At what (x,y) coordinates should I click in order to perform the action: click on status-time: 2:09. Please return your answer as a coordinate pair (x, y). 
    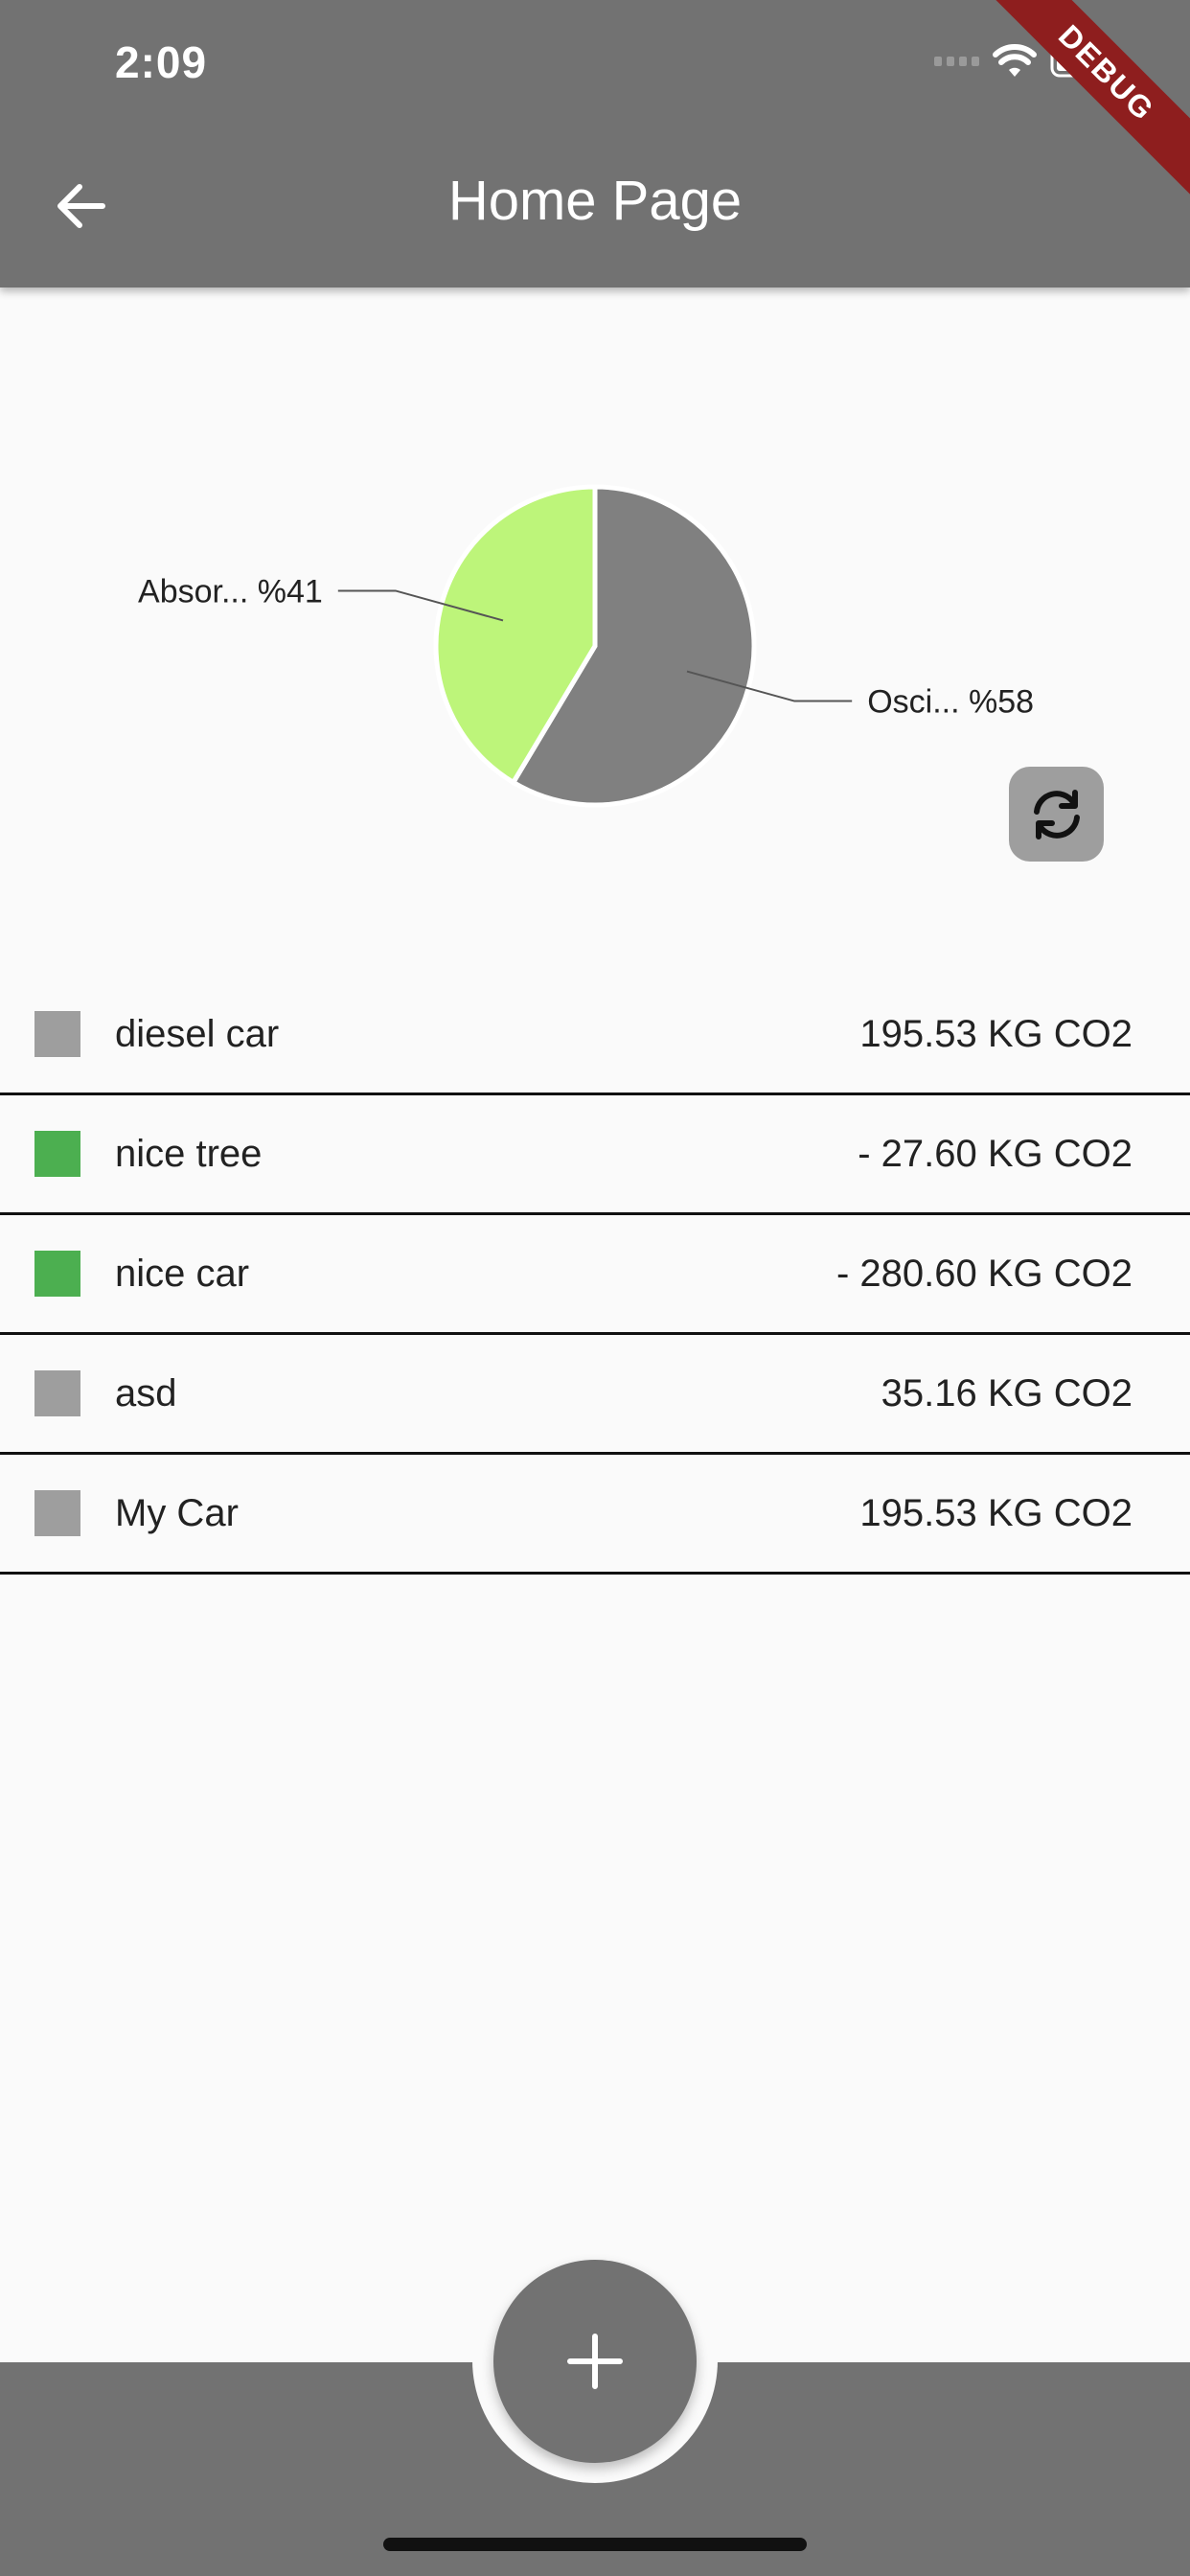
    Looking at the image, I should click on (162, 62).